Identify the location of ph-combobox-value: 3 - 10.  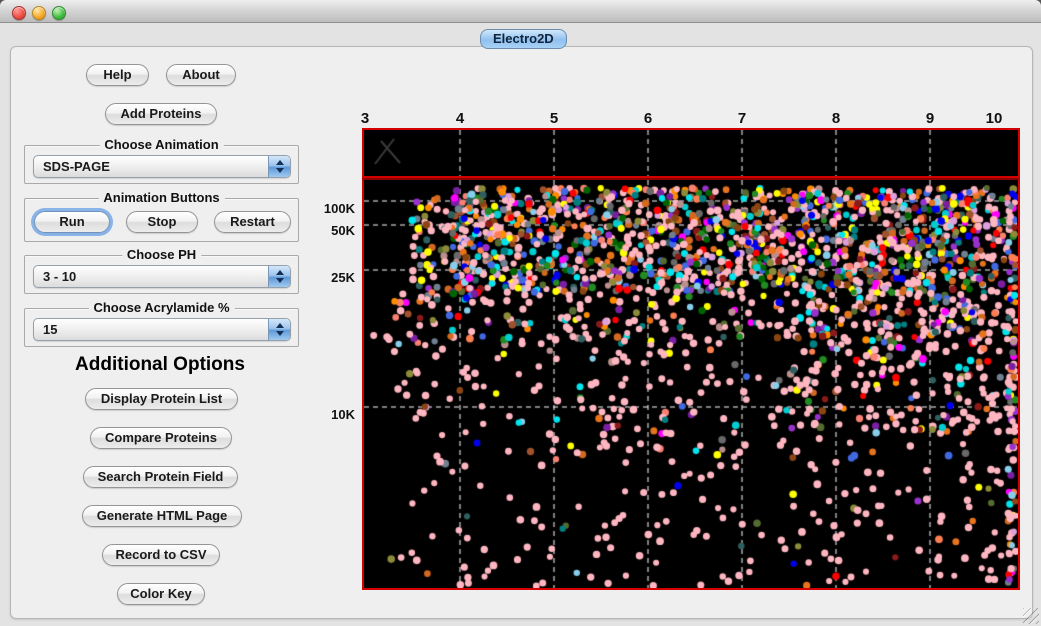
(60, 276).